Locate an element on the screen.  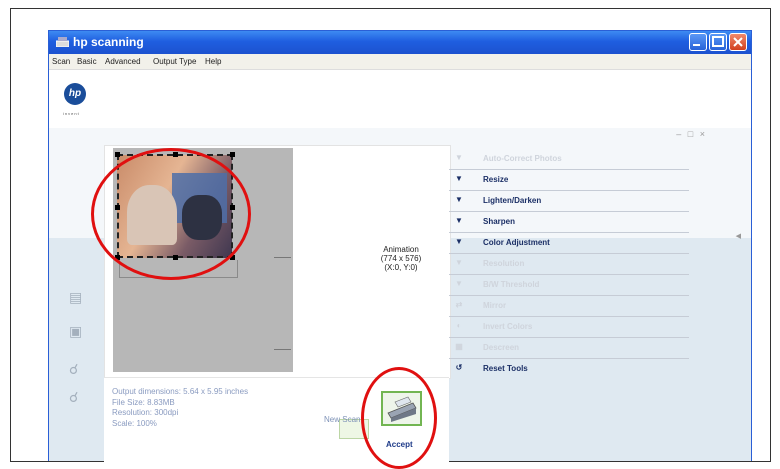
zoom-in-icon: ☌ is located at coordinates (73, 369).